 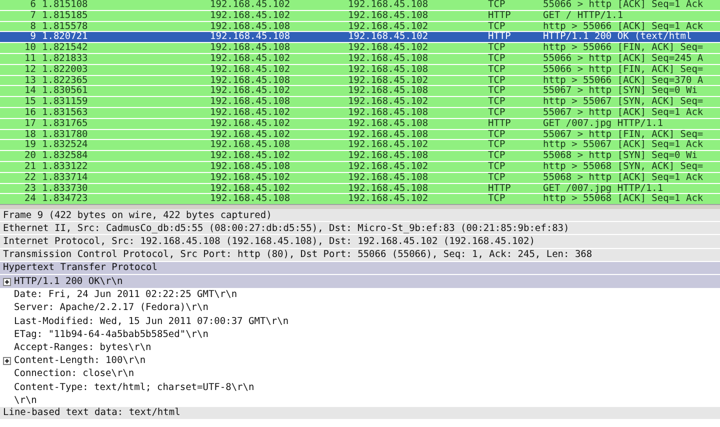 I want to click on detail-row: Frame 9 (422 bytes on wire, 422 bytes captured), so click(x=360, y=215).